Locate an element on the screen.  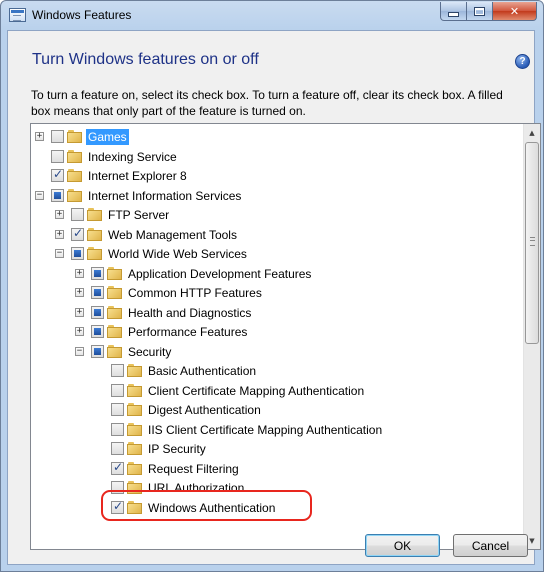
feature-row: Request Filtering is located at coordinates (276, 469).